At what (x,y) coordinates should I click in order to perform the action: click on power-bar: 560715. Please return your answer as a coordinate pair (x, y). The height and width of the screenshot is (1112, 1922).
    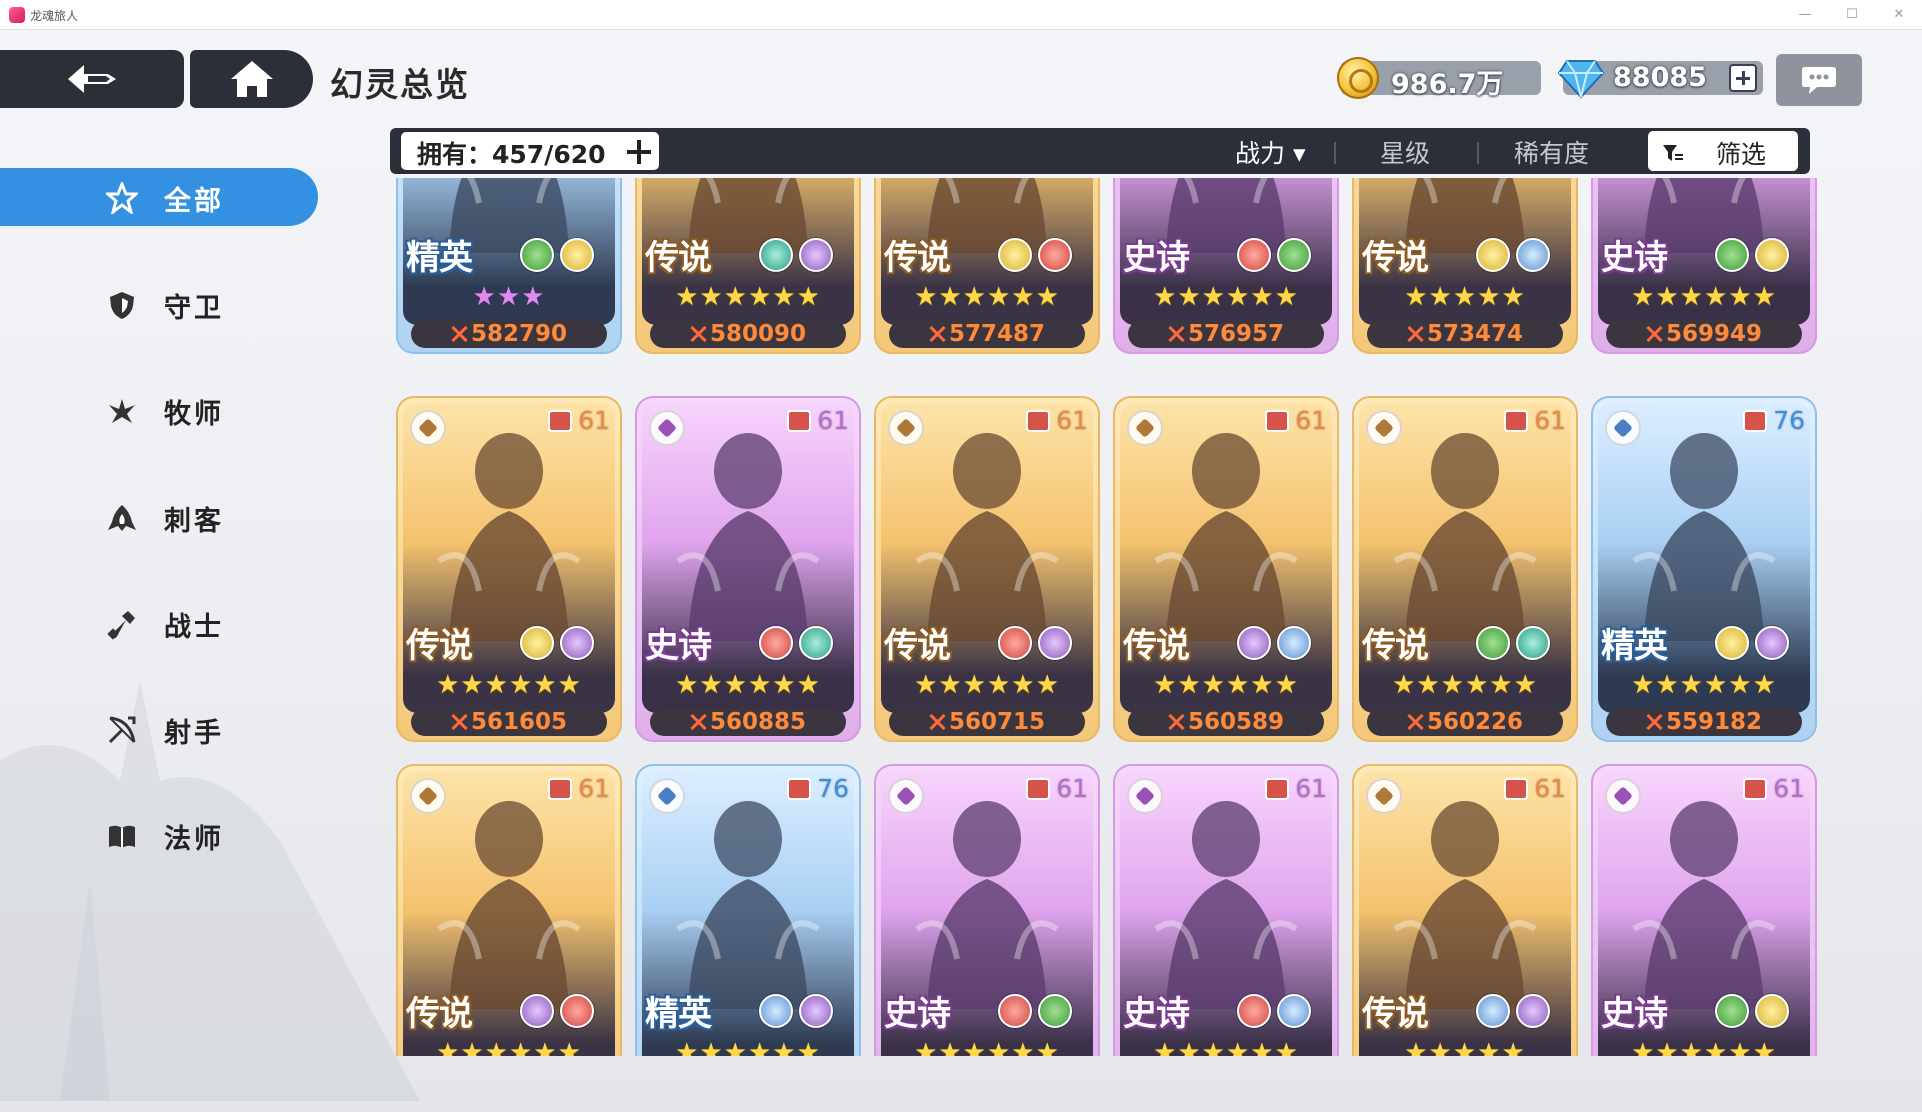
    Looking at the image, I should click on (987, 722).